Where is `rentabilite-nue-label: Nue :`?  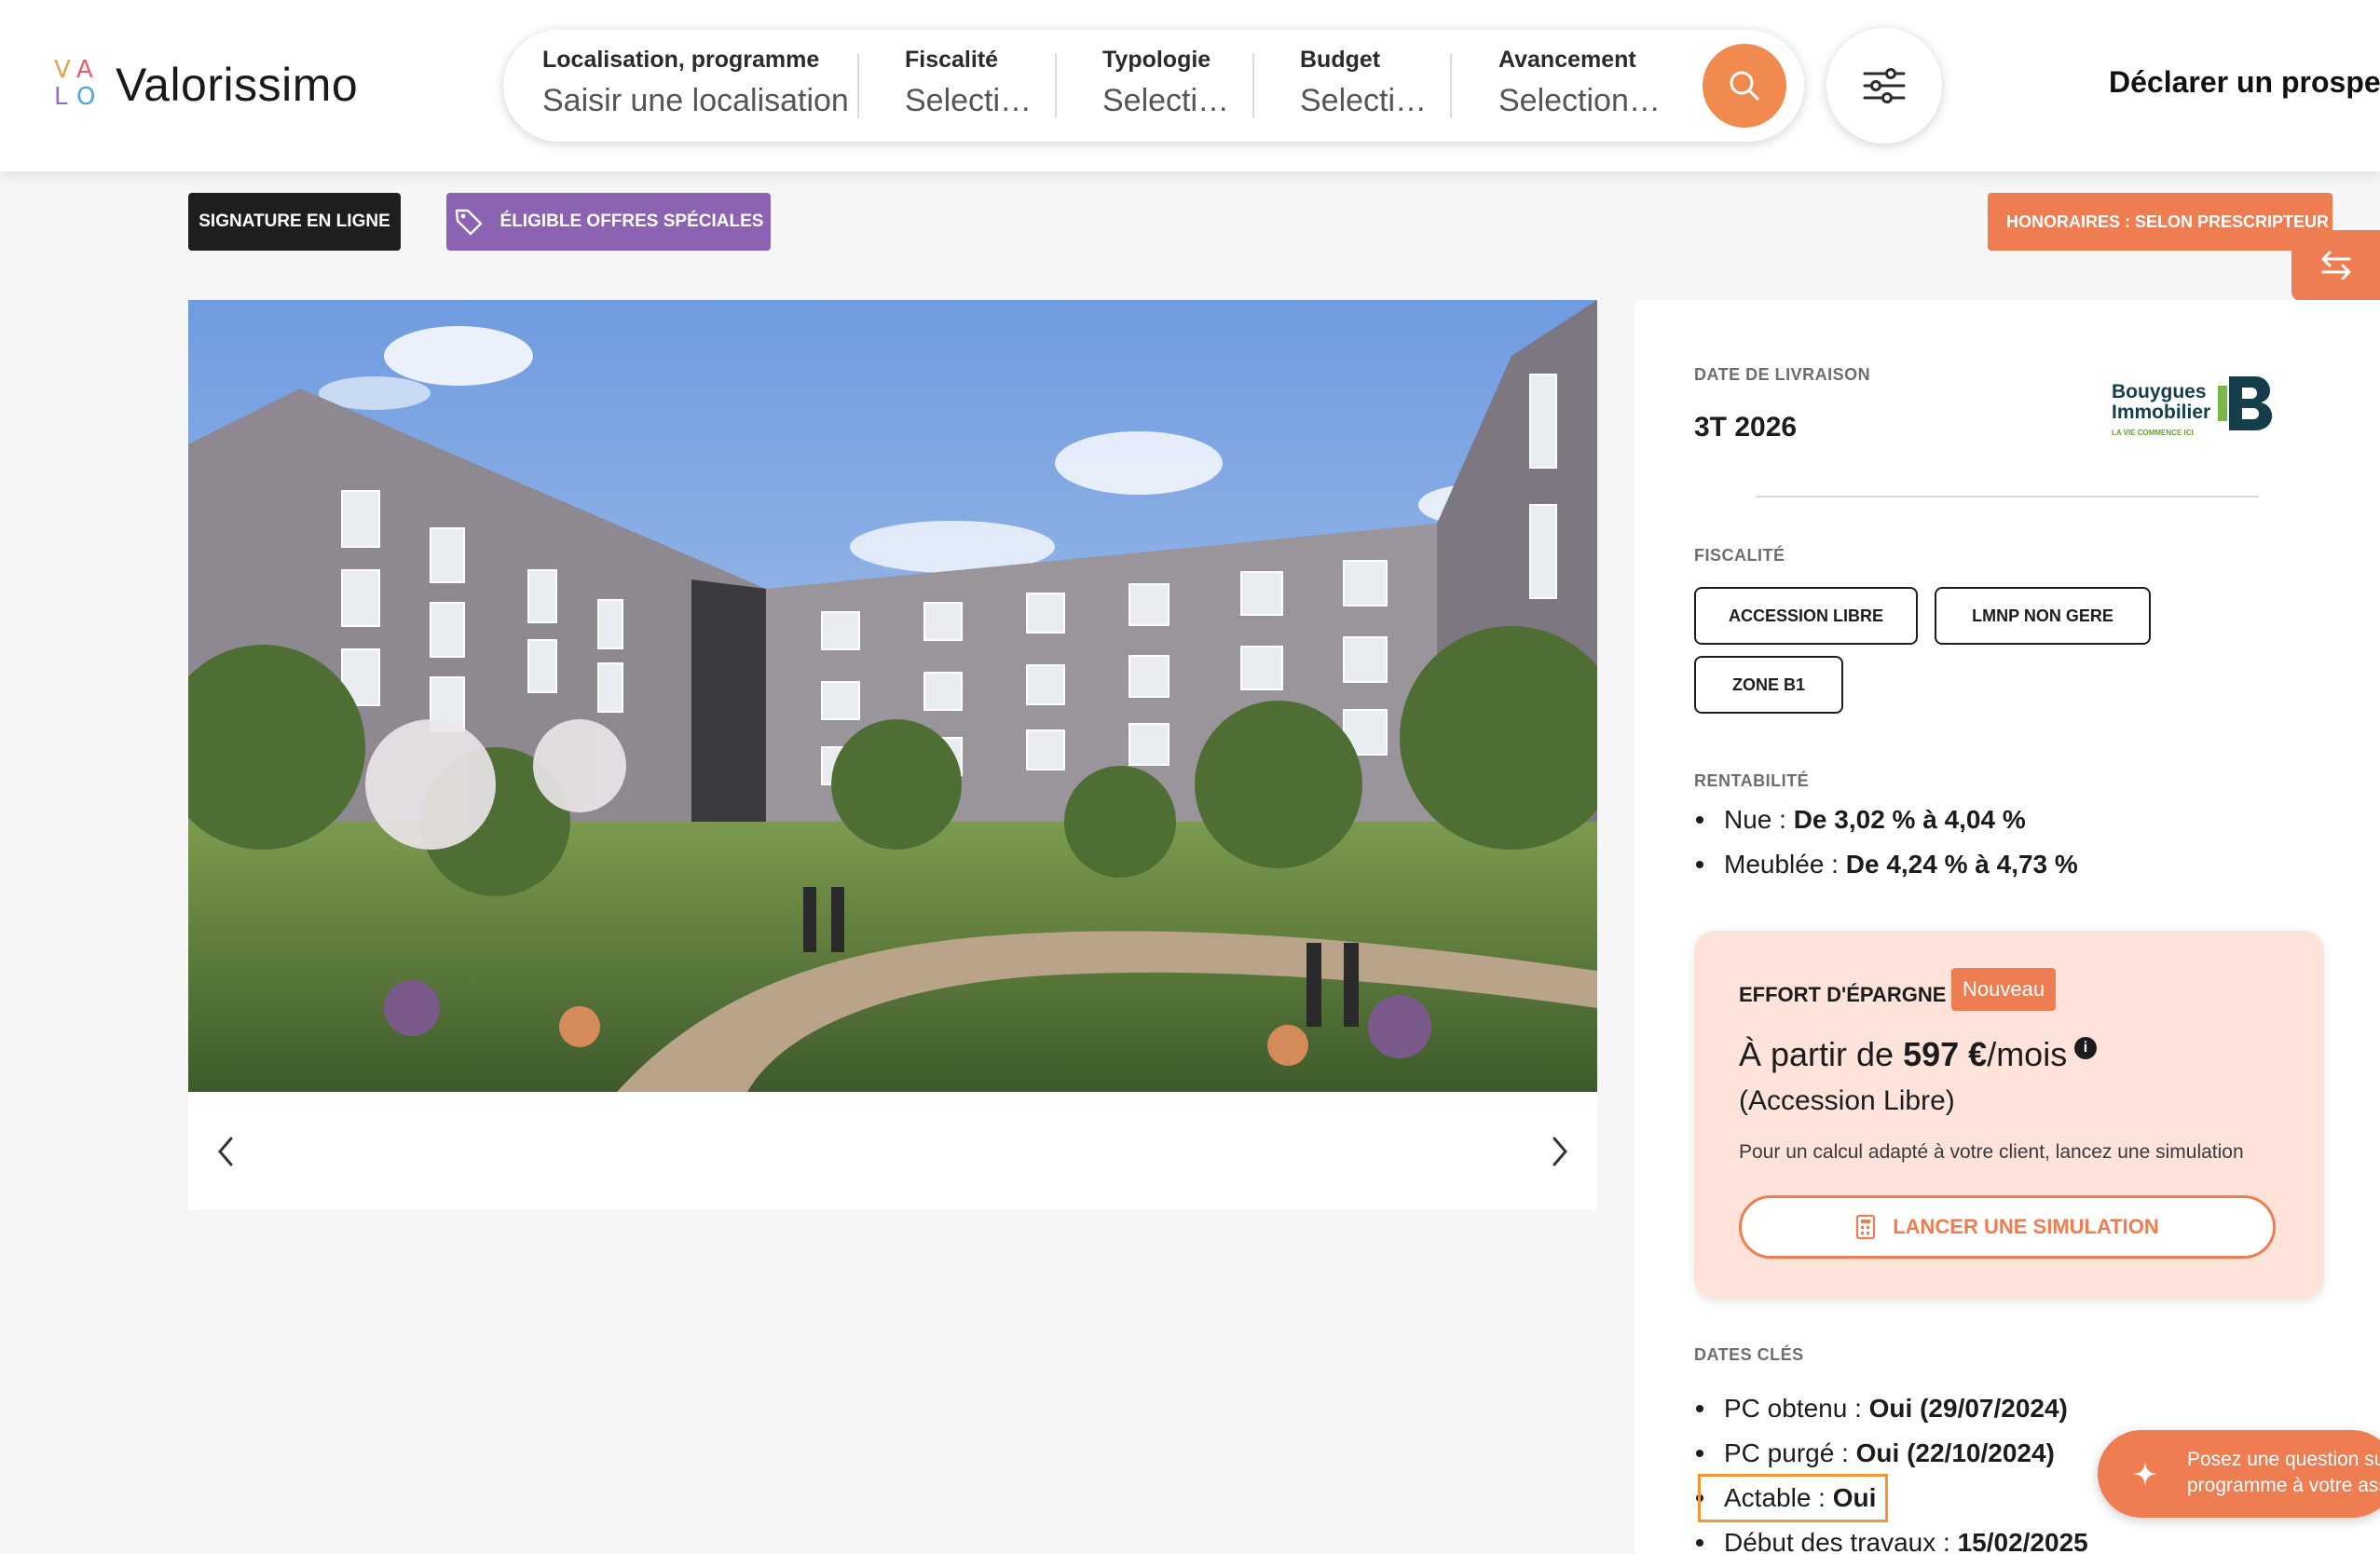
rentabilite-nue-label: Nue : is located at coordinates (1759, 820).